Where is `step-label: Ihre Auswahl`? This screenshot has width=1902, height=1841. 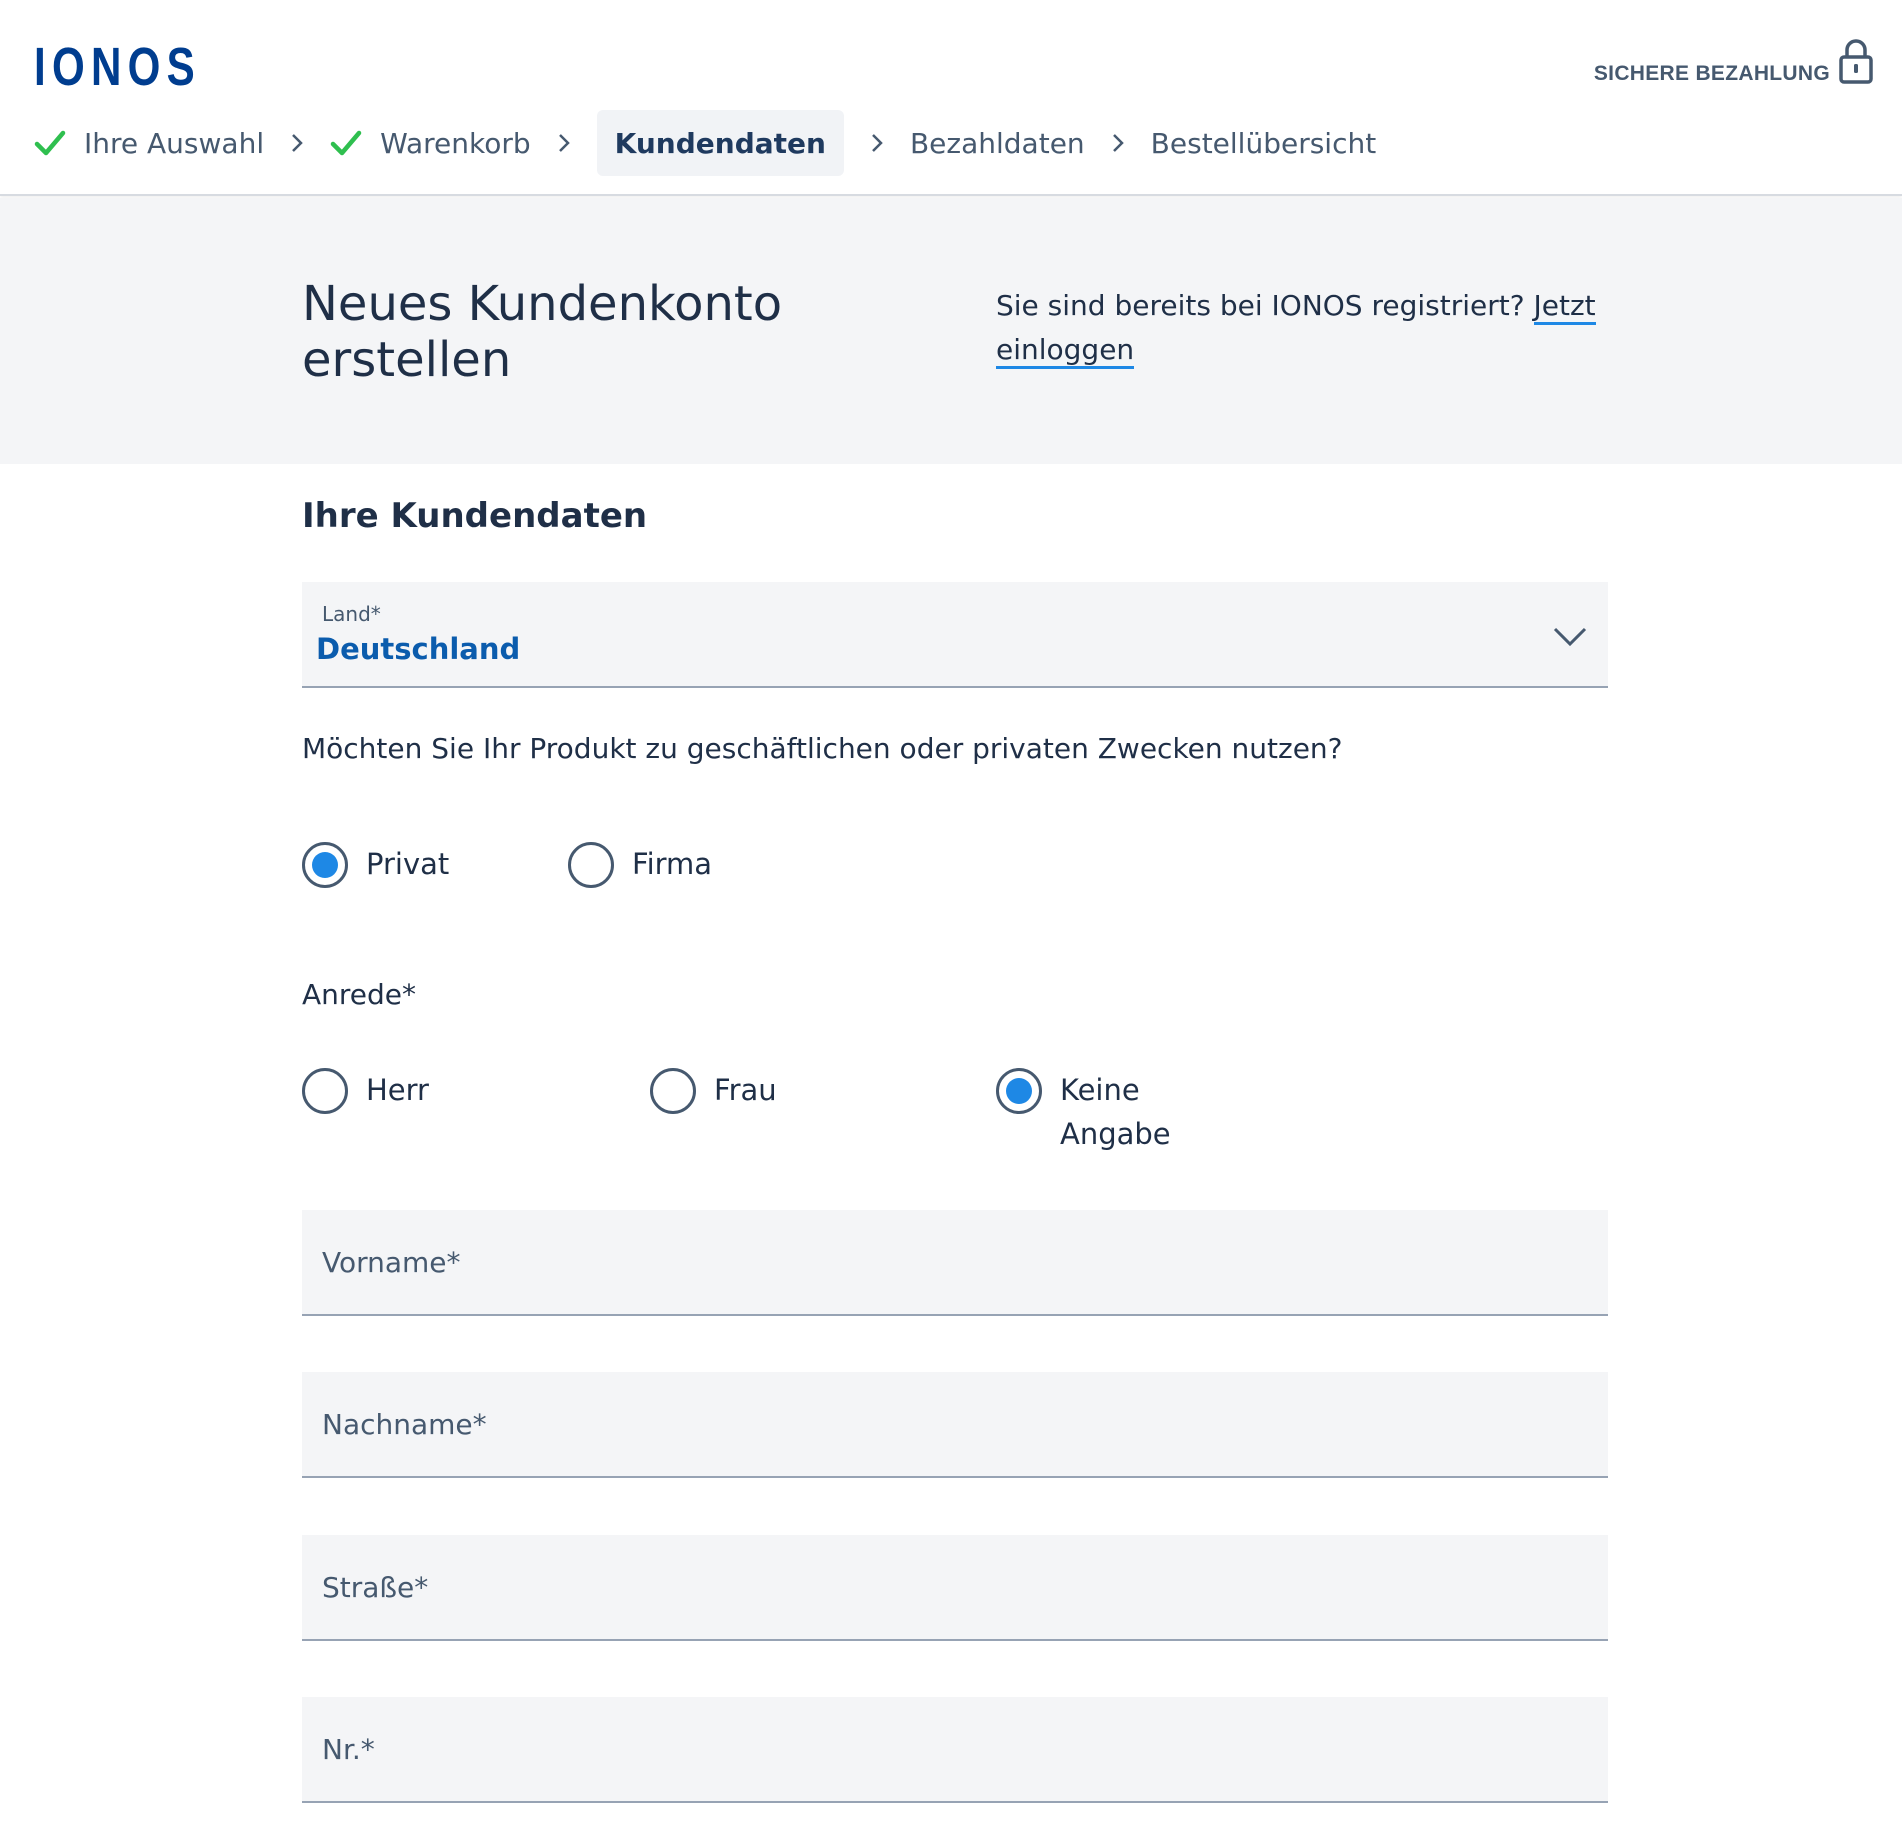
step-label: Ihre Auswahl is located at coordinates (174, 143).